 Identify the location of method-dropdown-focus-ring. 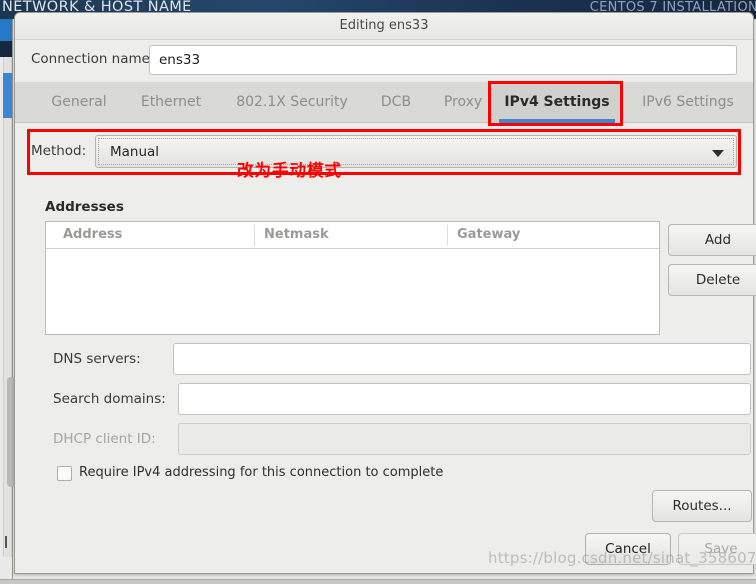
(416, 151).